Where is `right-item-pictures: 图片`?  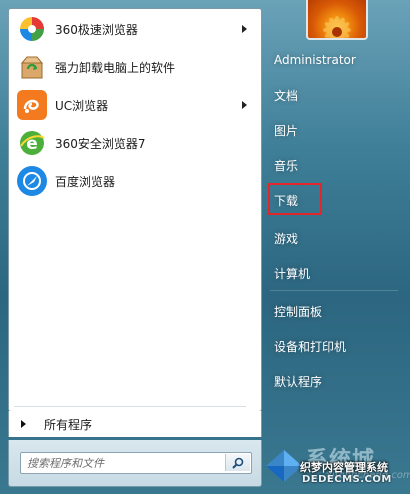 right-item-pictures: 图片 is located at coordinates (334, 130).